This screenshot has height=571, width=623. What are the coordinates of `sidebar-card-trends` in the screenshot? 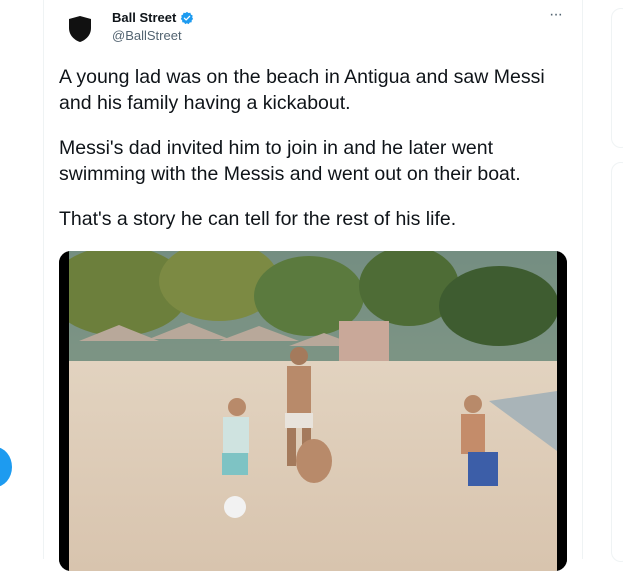 It's located at (617, 362).